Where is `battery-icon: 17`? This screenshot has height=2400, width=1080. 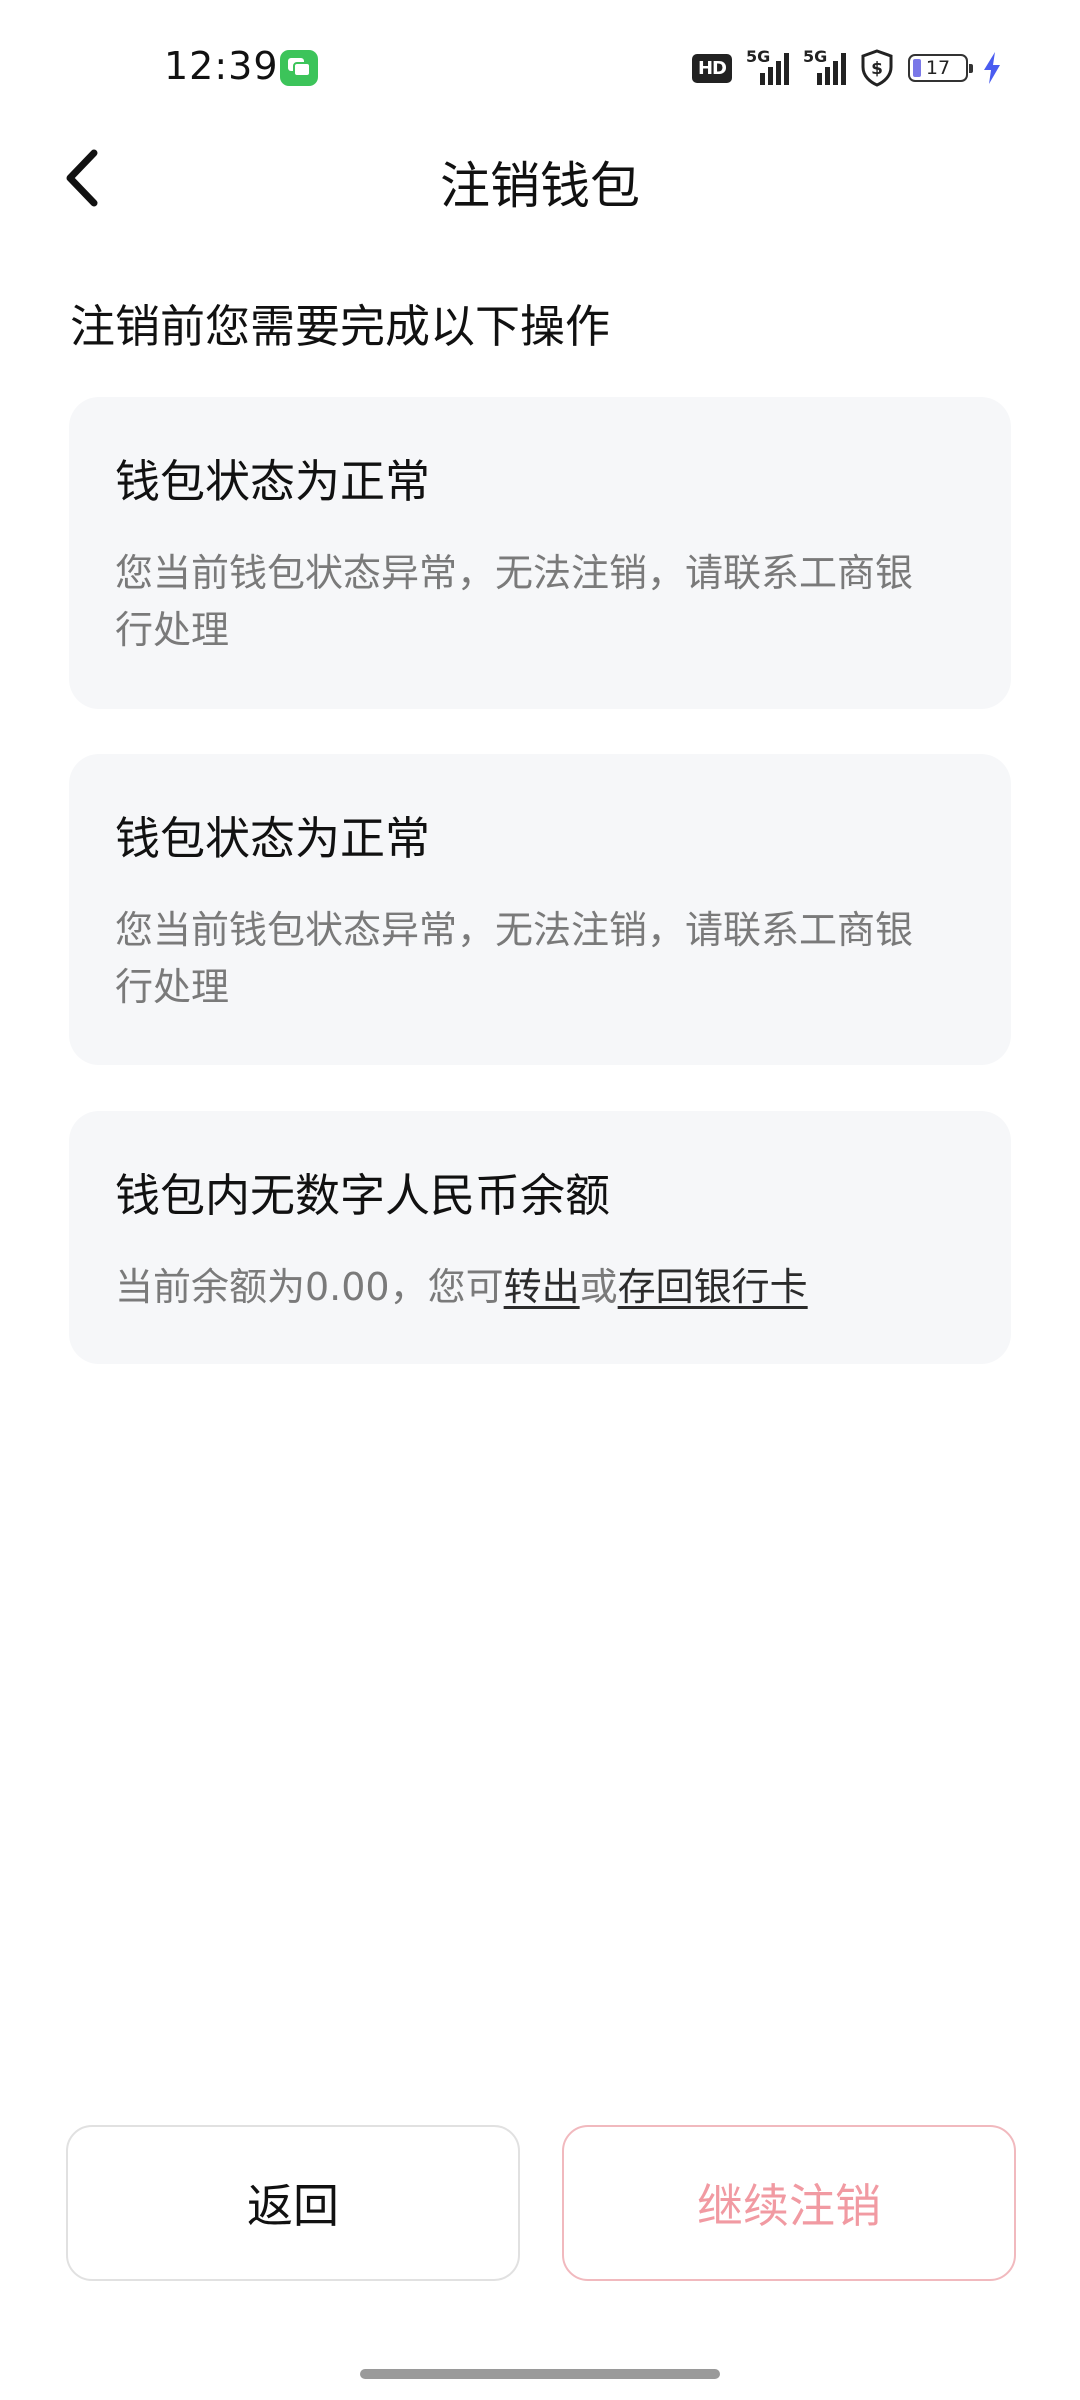
battery-icon: 17 is located at coordinates (940, 68).